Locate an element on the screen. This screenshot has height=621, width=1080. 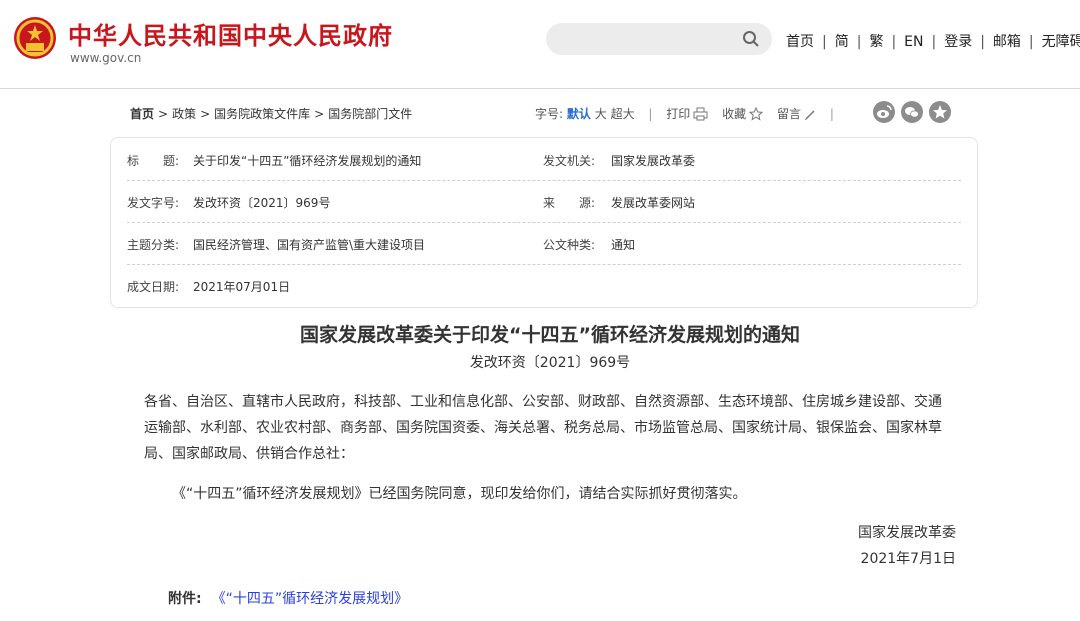
site-url: www.gov.cn is located at coordinates (105, 58).